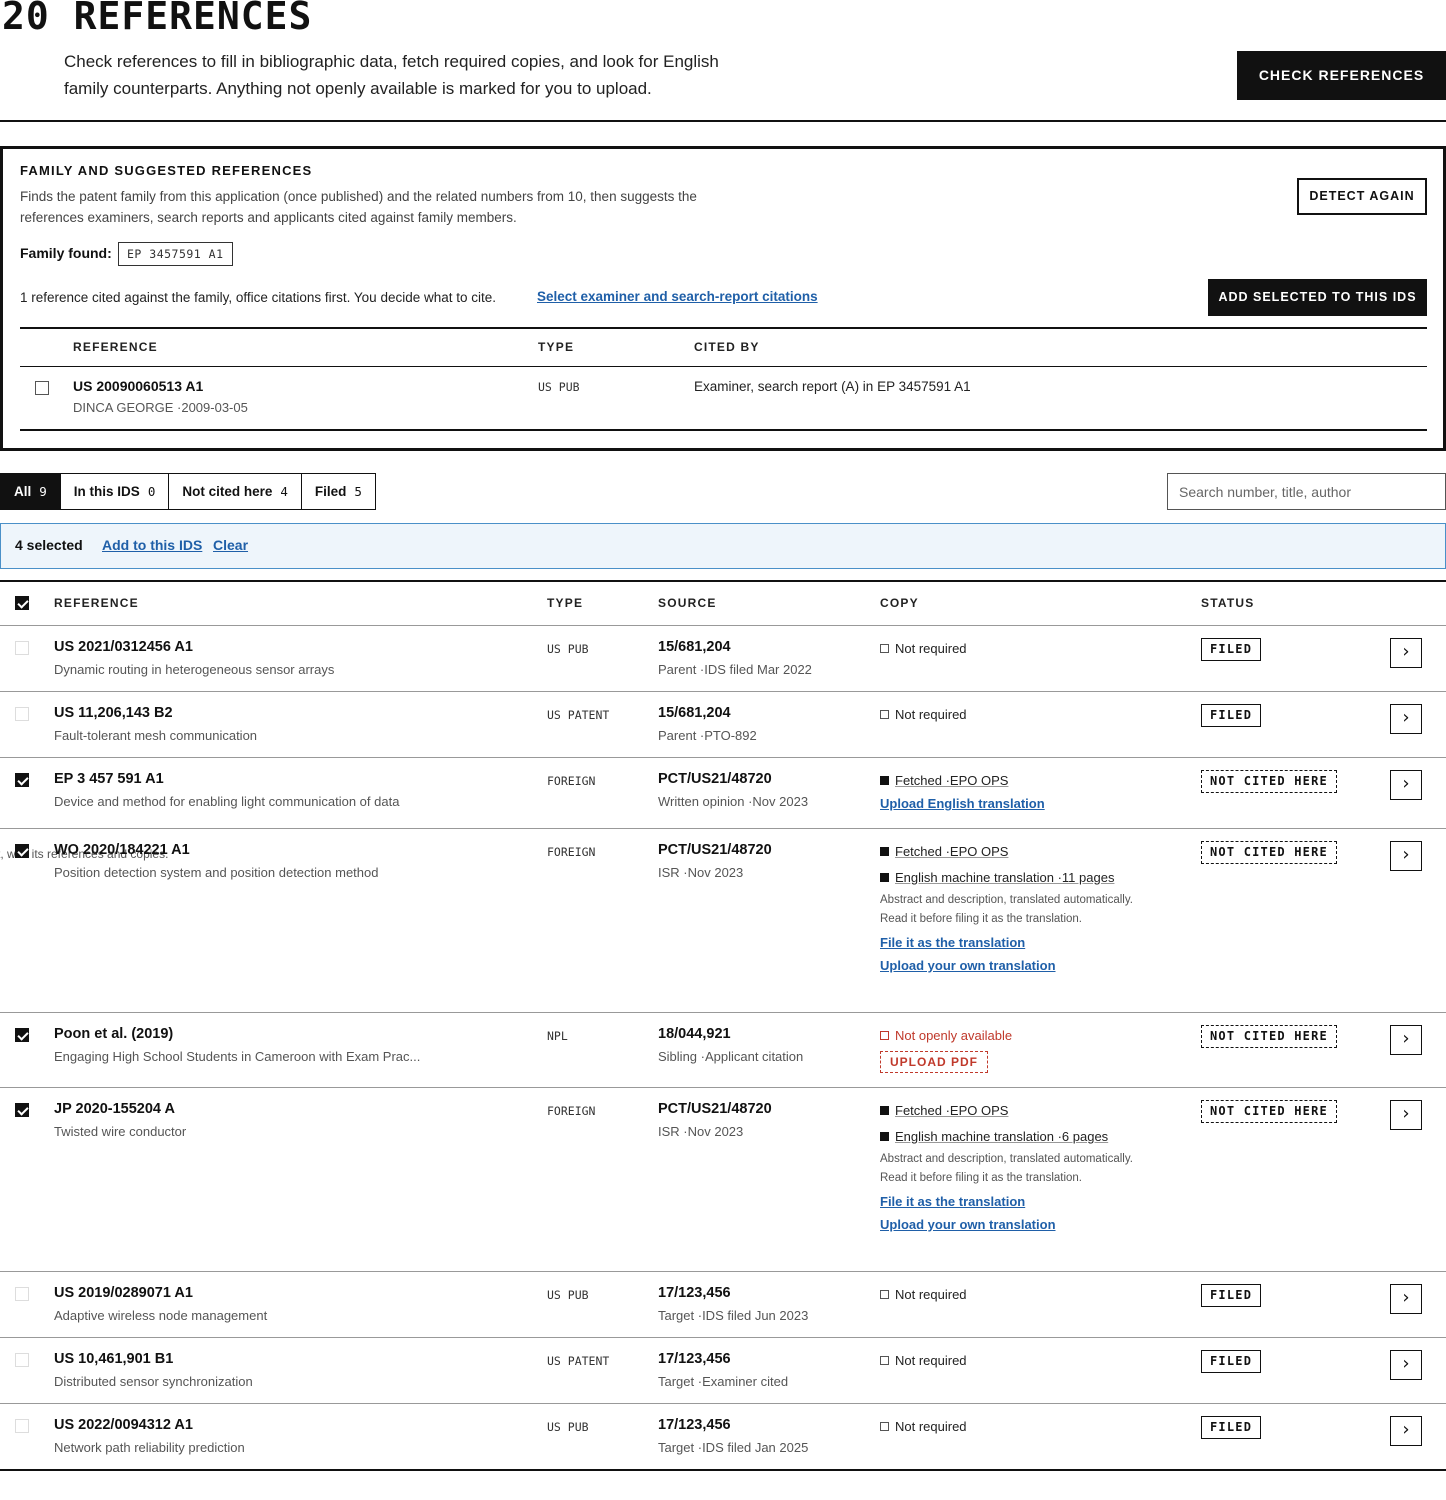 Image resolution: width=1446 pixels, height=1500 pixels. I want to click on reference-number: Poon et al. (2019), so click(114, 1034).